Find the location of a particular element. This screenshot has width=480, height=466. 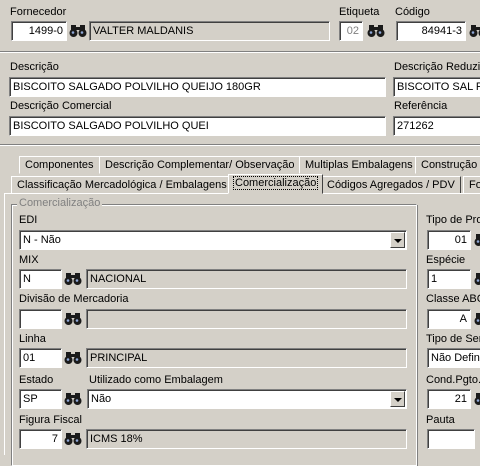

edi-label: EDI is located at coordinates (28, 220).